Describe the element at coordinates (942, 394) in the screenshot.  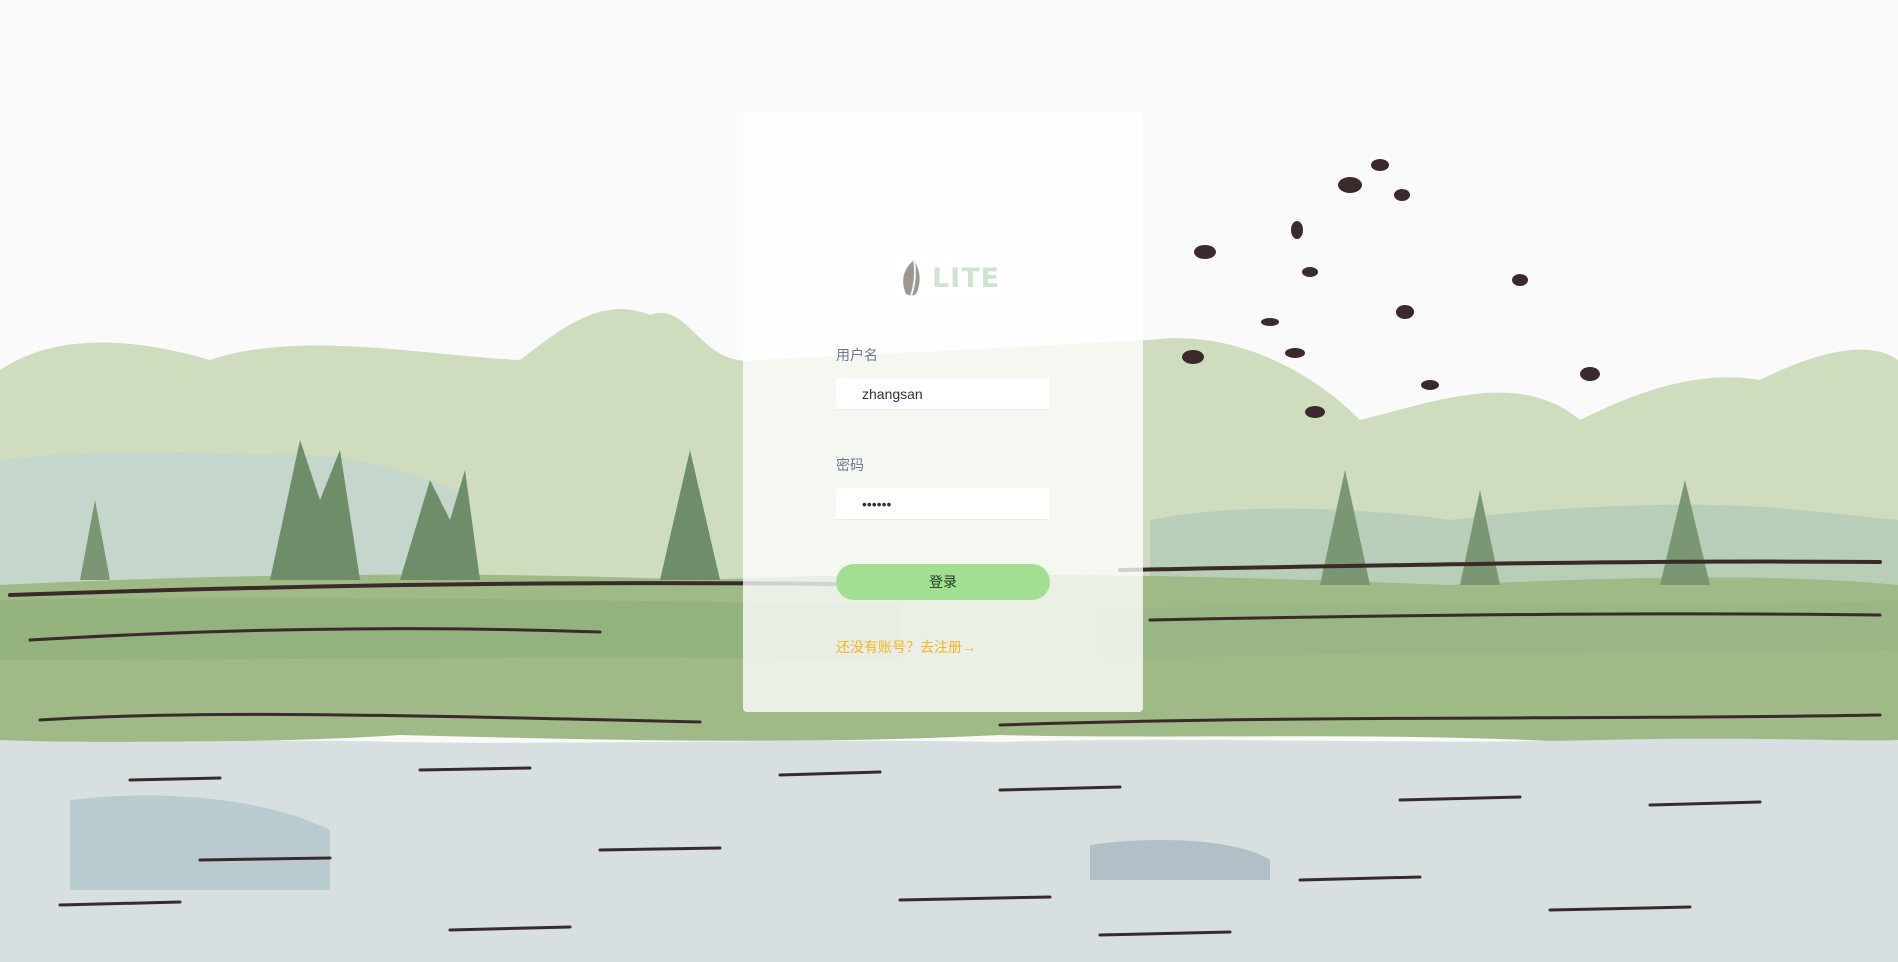
I see `username-input` at that location.